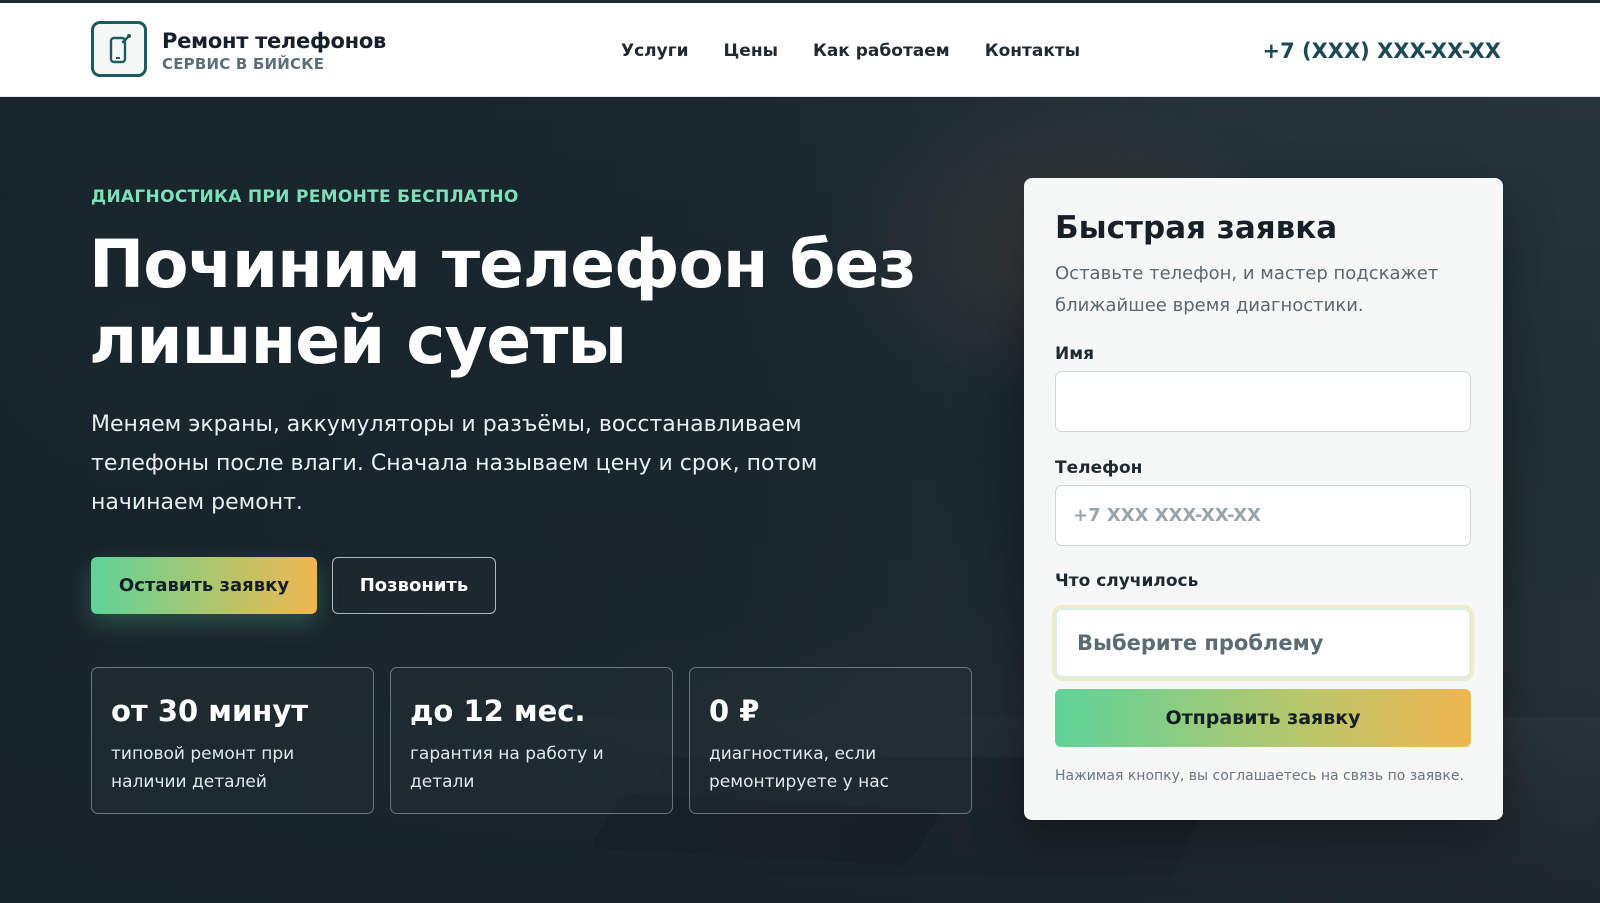 This screenshot has width=1600, height=903. I want to click on stat-value: от 30 минут, so click(210, 711).